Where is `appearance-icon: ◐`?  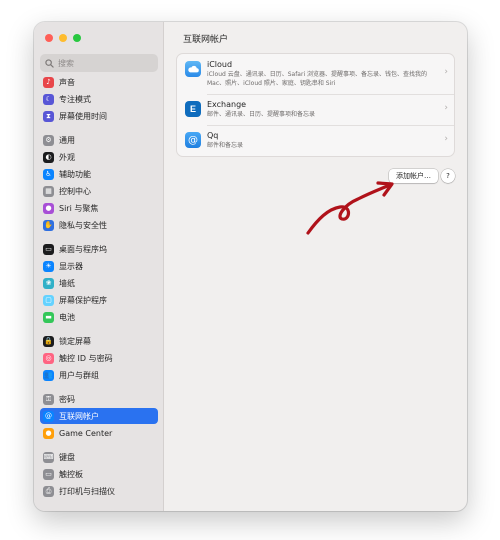
appearance-icon: ◐ is located at coordinates (48, 157).